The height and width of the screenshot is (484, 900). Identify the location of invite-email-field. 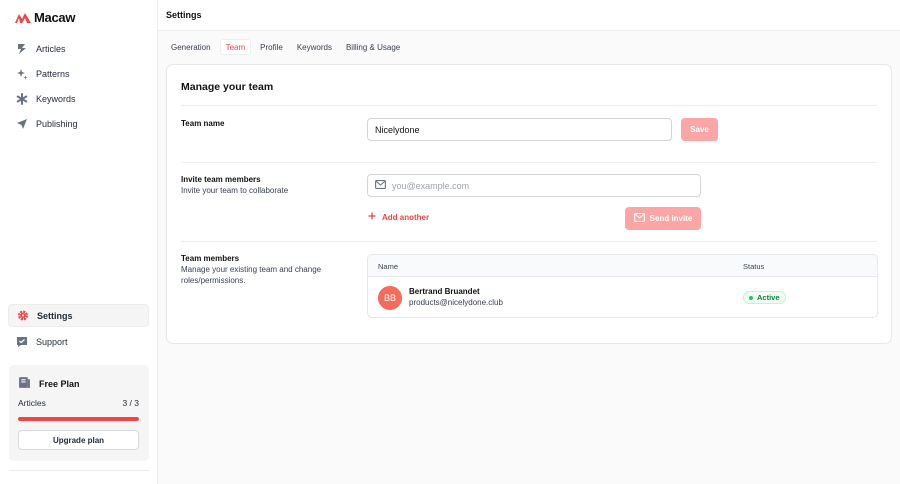
(534, 185).